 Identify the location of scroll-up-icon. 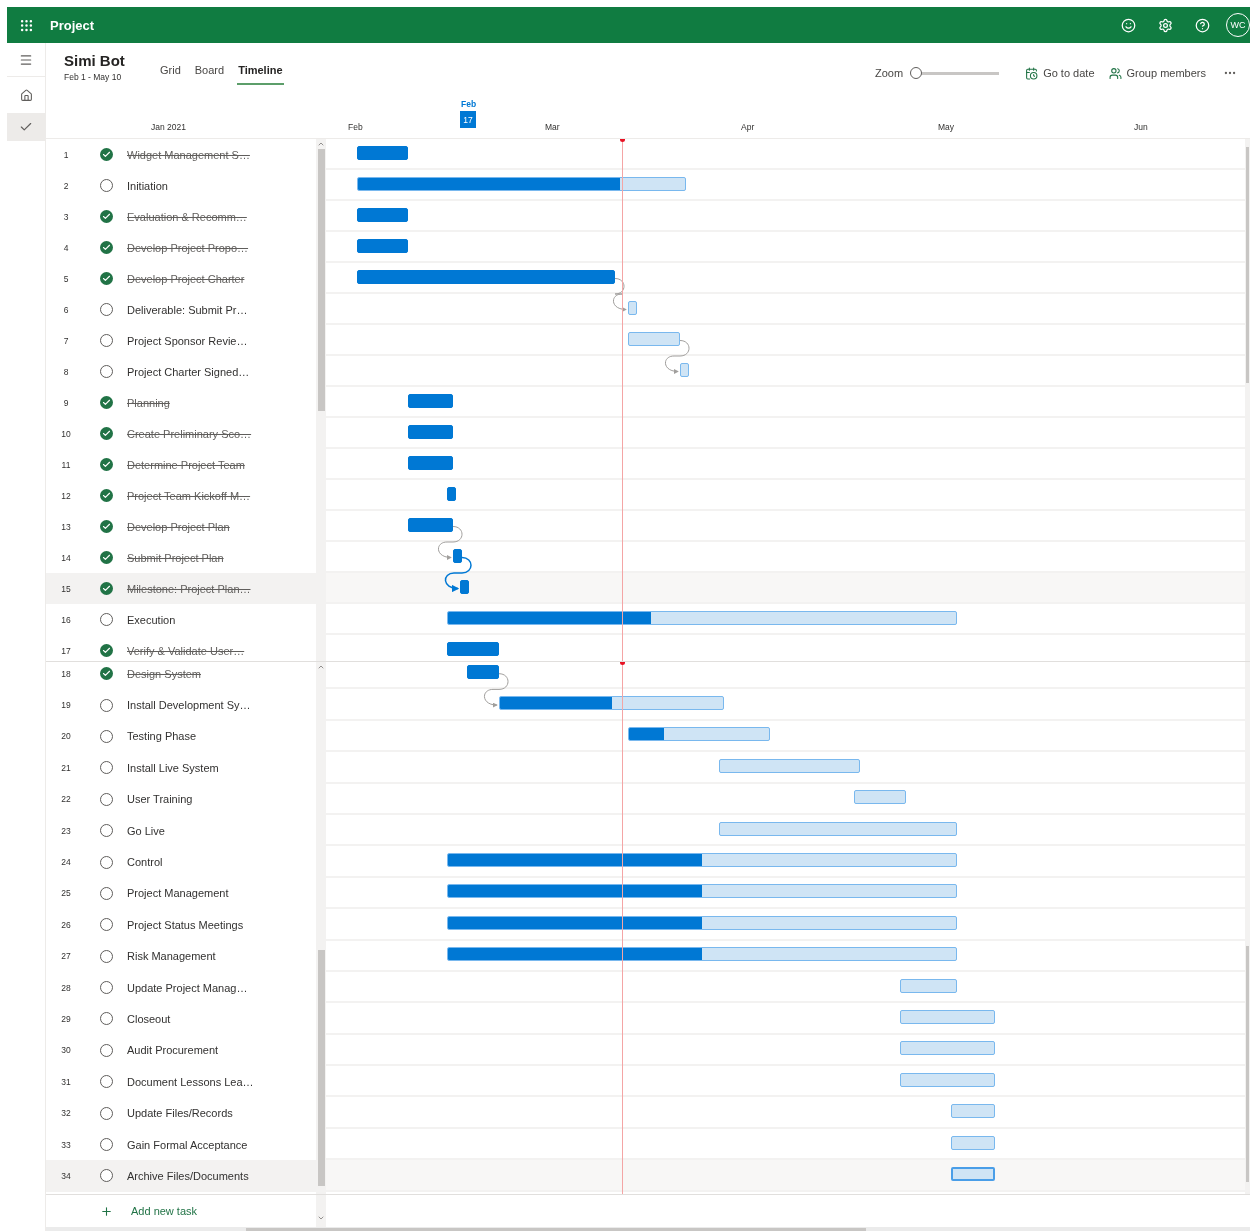
(321, 667).